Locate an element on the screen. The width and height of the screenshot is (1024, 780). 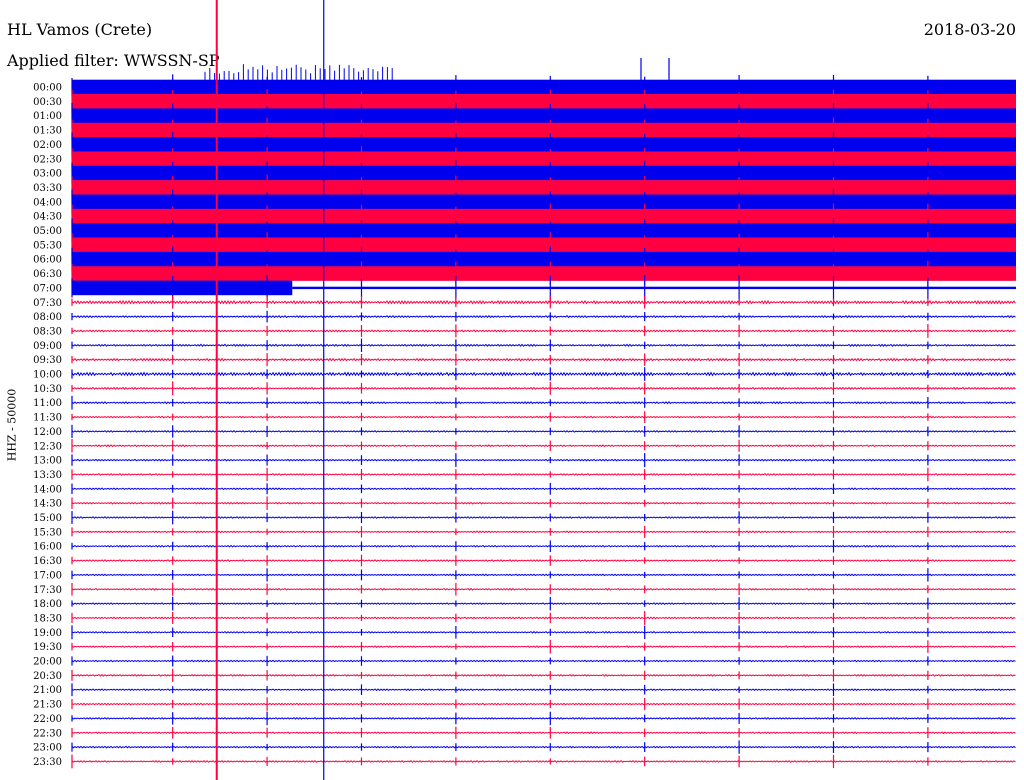
row-time-label: 10:30 is located at coordinates (47, 389).